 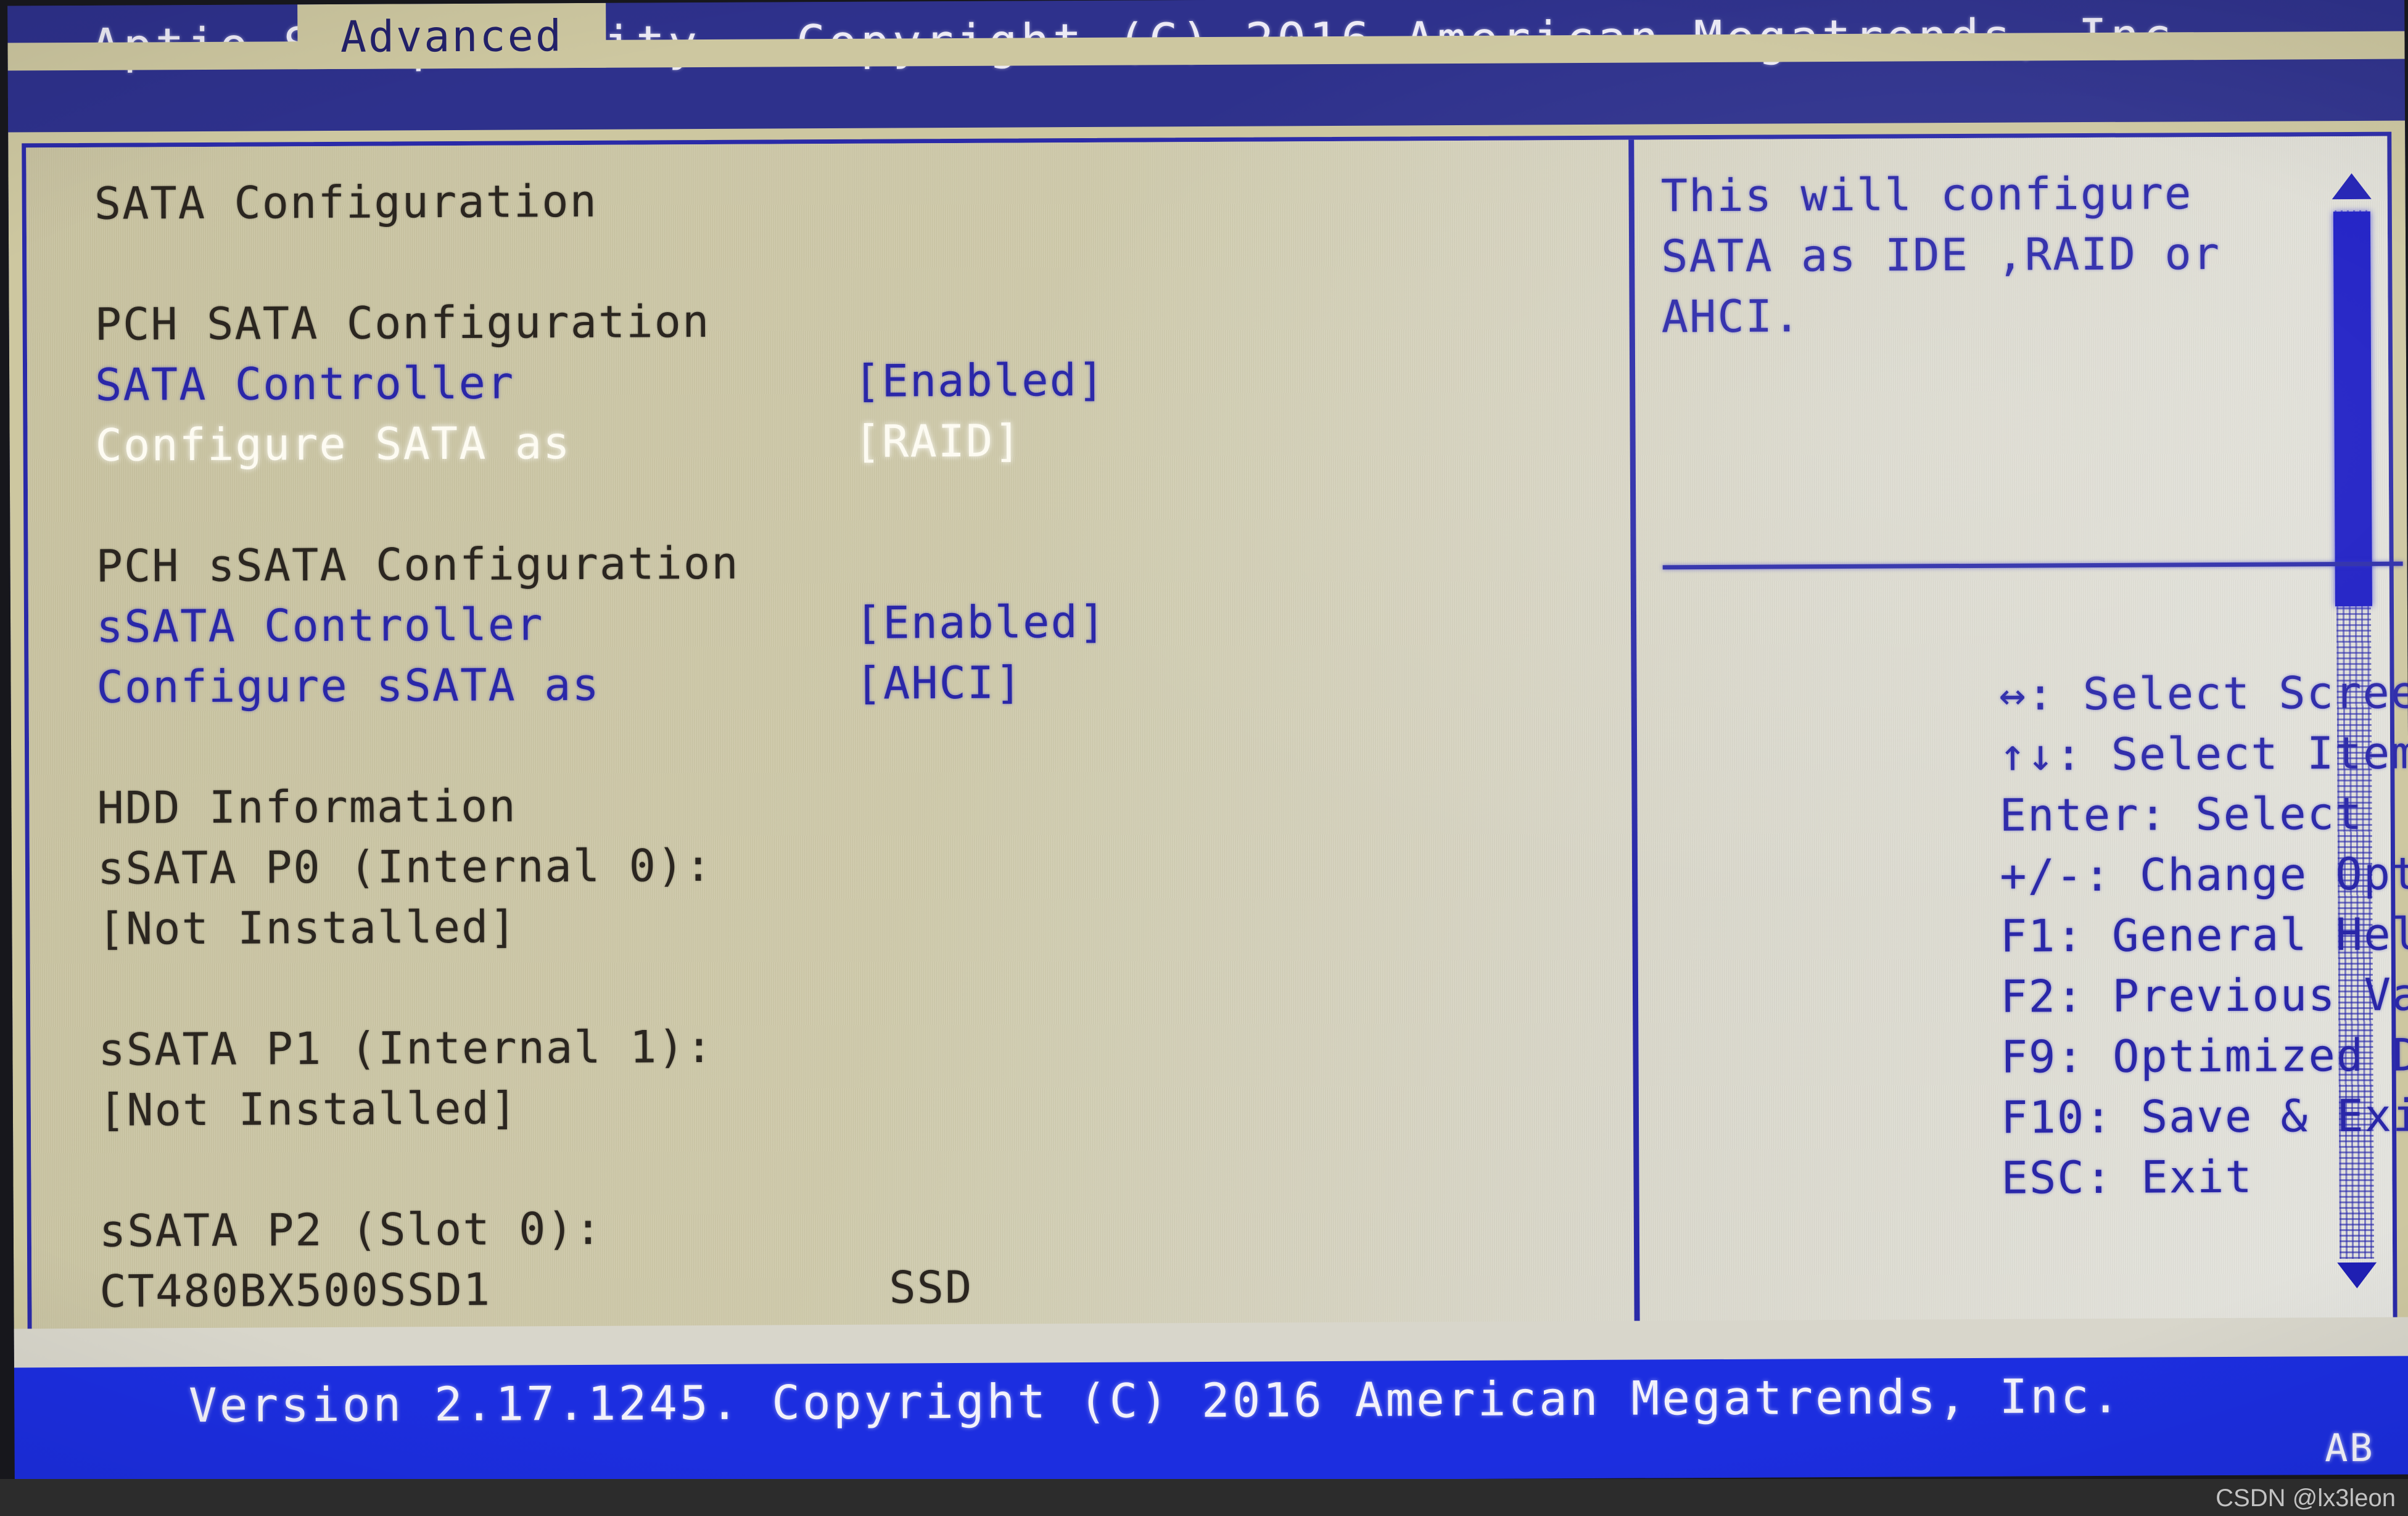 I want to click on key-legend-desc: Select, so click(x=2265, y=814).